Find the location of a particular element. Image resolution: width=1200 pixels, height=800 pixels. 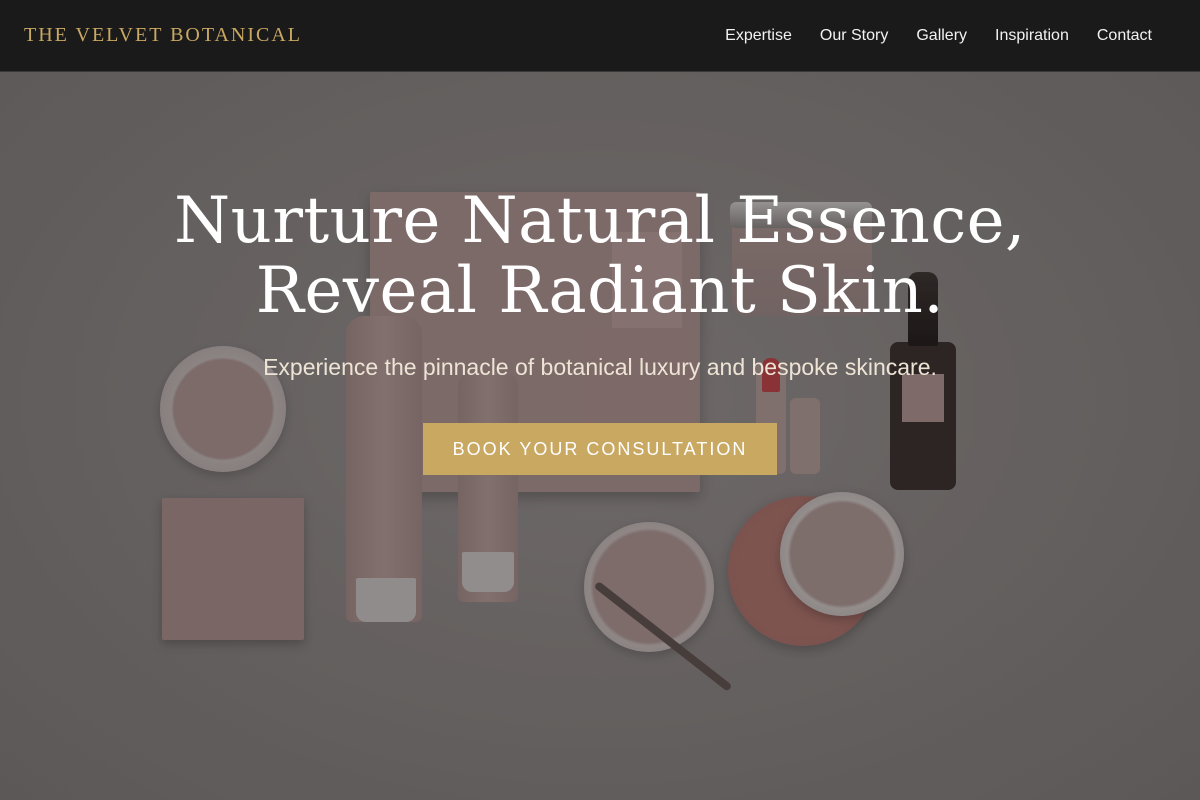

nav-link-our-story: Our Story is located at coordinates (854, 36).